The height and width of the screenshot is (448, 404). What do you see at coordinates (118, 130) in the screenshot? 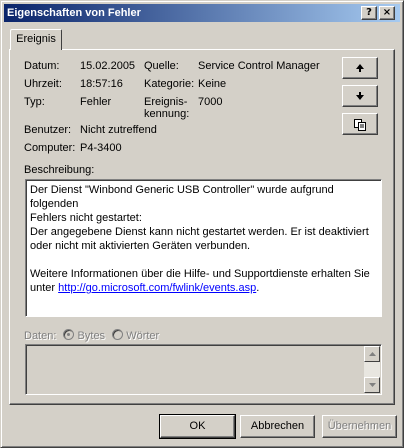
I see `user-value: Nicht zutreffend` at bounding box center [118, 130].